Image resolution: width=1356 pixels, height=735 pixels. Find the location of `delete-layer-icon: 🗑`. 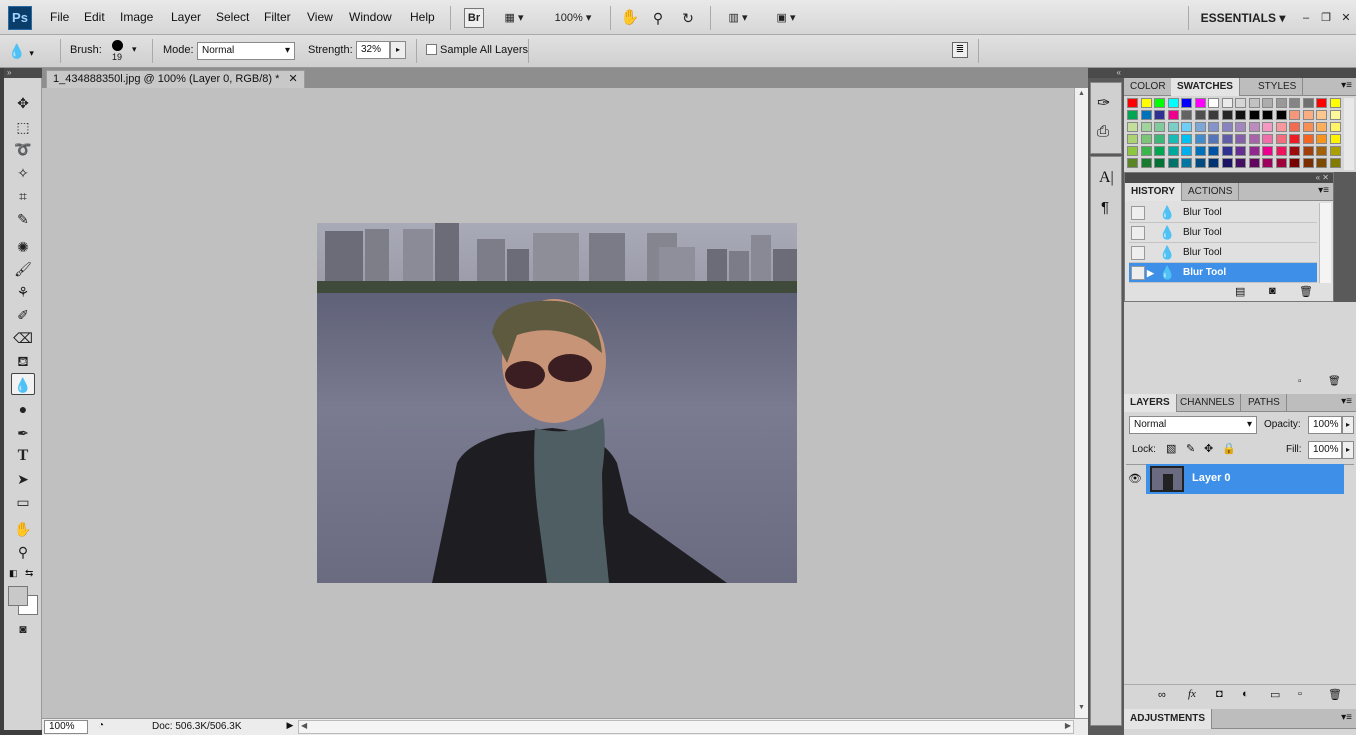

delete-layer-icon: 🗑 is located at coordinates (1335, 694).